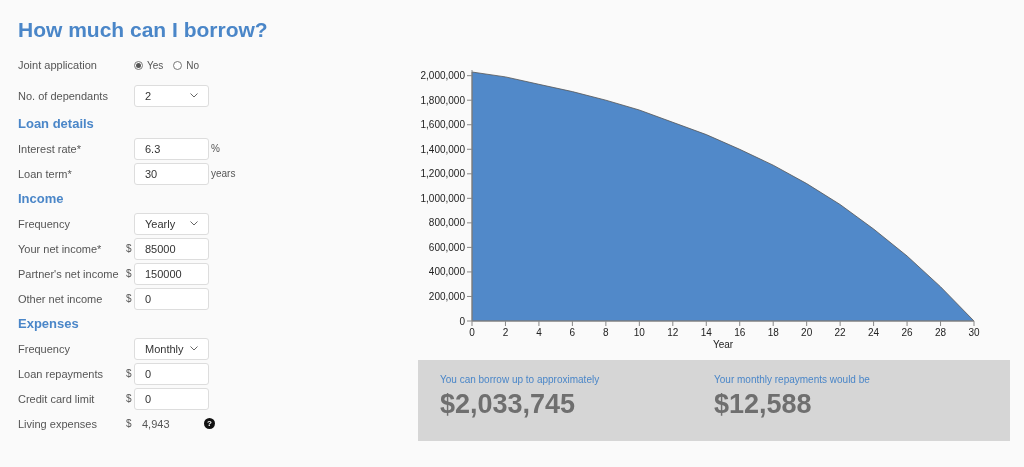 The height and width of the screenshot is (467, 1024). Describe the element at coordinates (61, 373) in the screenshot. I see `field-label: Loan repayments` at that location.